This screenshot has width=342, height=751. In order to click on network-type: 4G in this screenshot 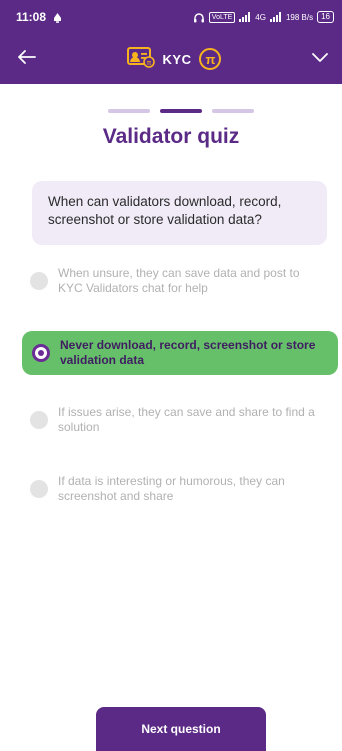, I will do `click(260, 17)`.